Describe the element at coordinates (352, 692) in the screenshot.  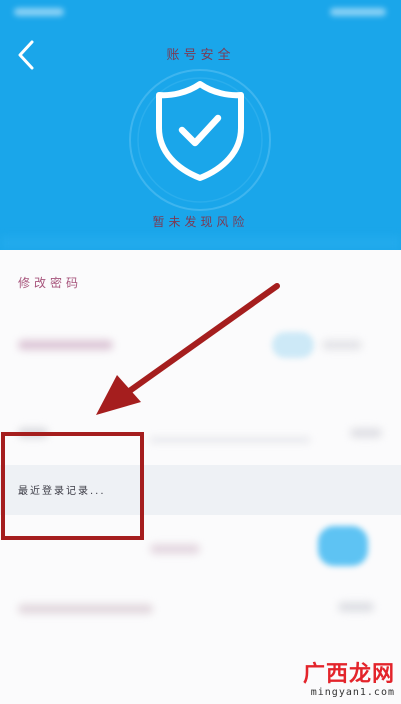
I see `watermark-url: mingyan1.com` at that location.